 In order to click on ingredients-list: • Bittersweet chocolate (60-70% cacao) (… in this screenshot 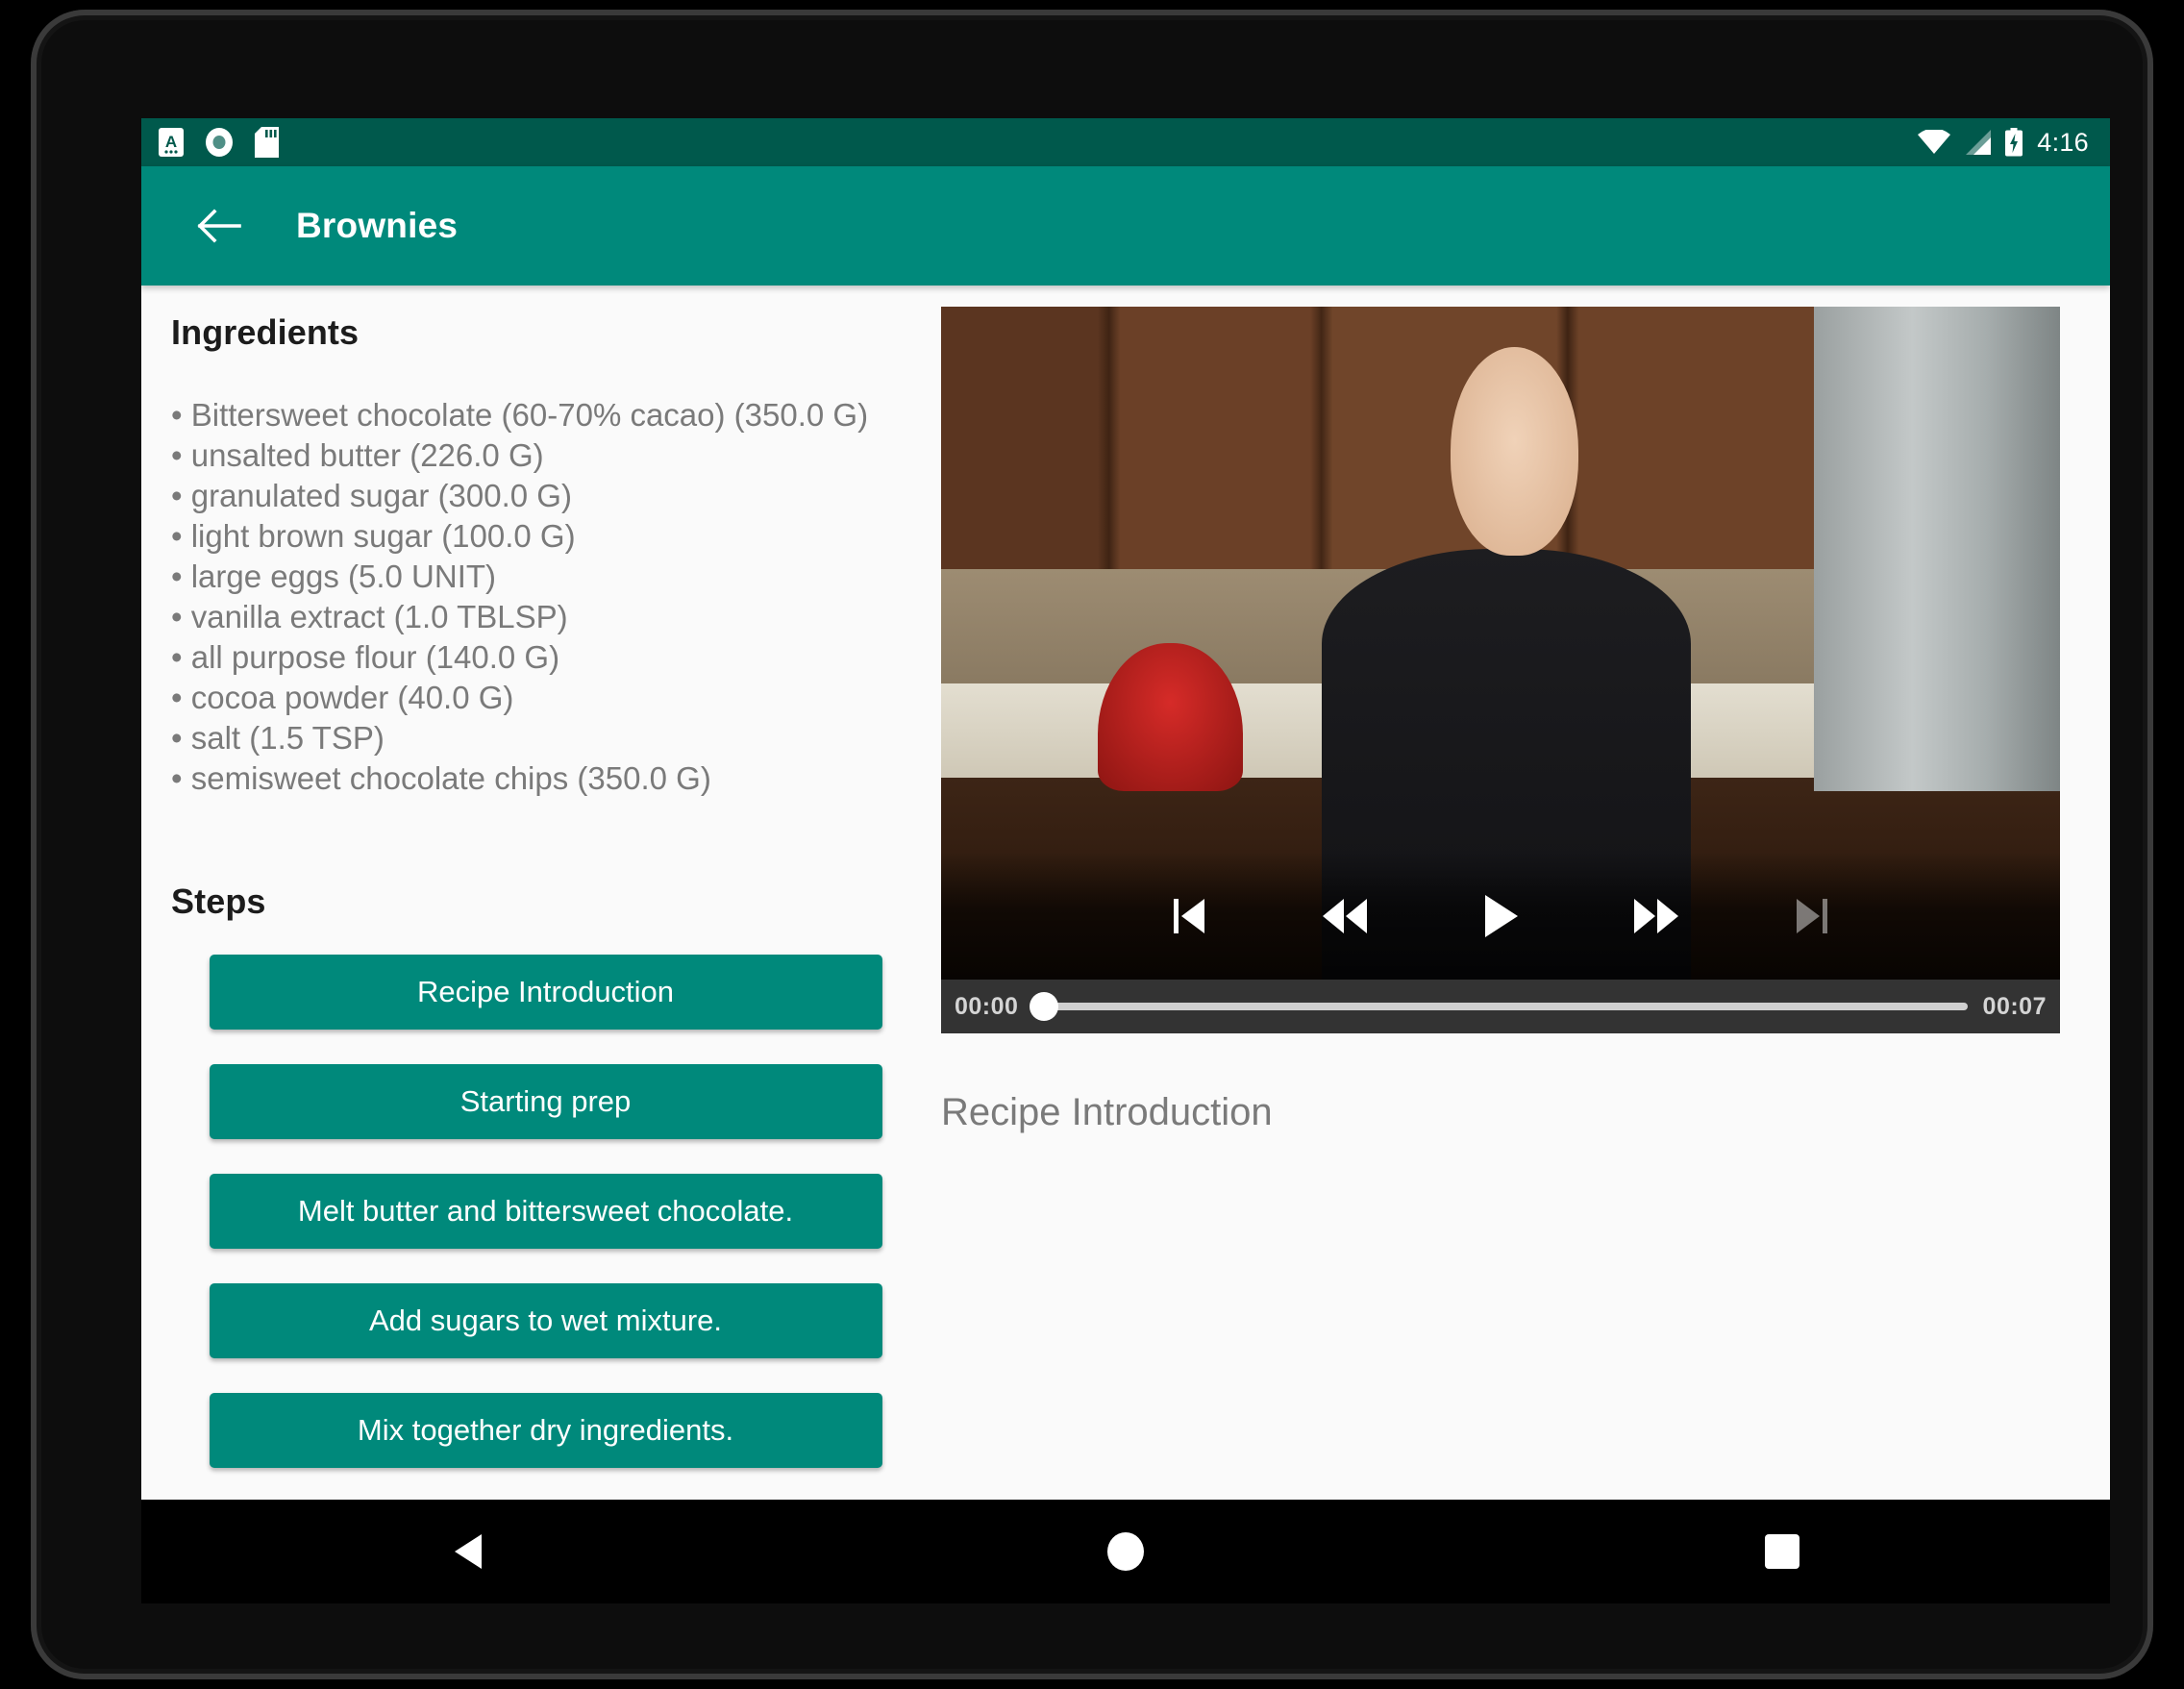, I will do `click(546, 597)`.